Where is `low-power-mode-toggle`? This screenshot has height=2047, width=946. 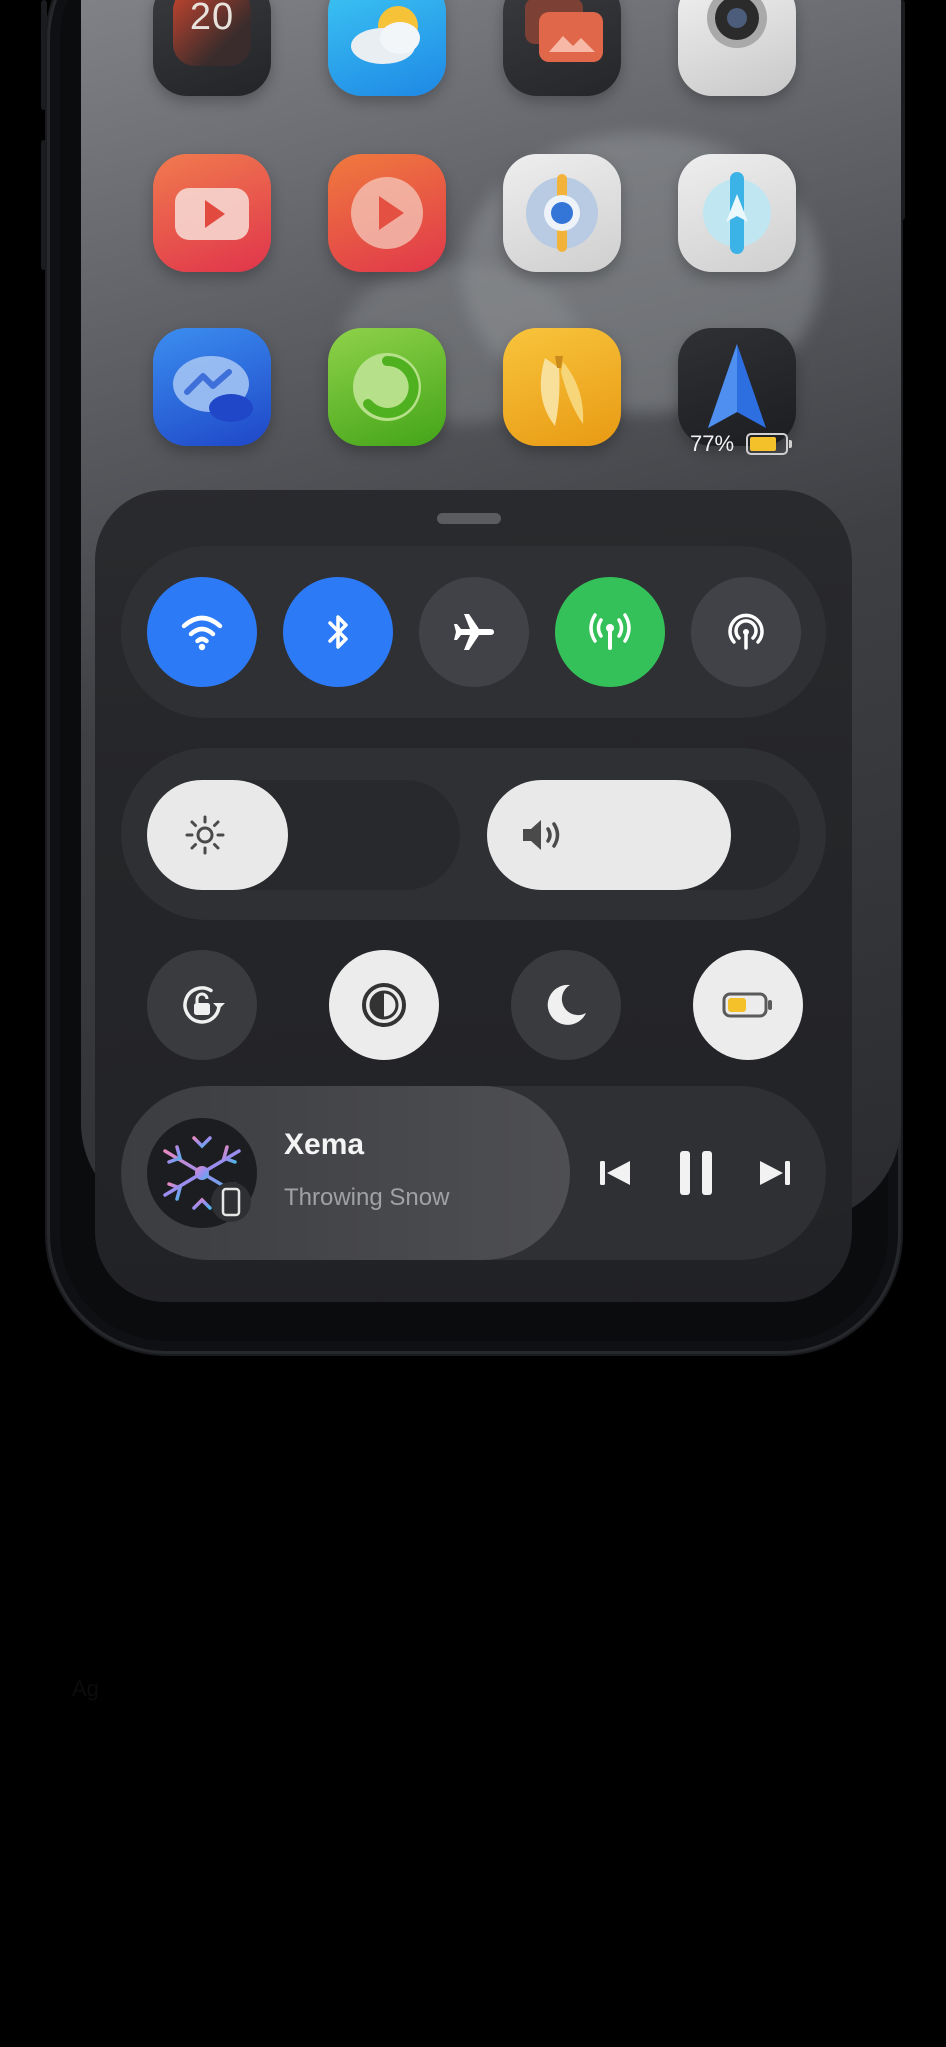
low-power-mode-toggle is located at coordinates (748, 1005).